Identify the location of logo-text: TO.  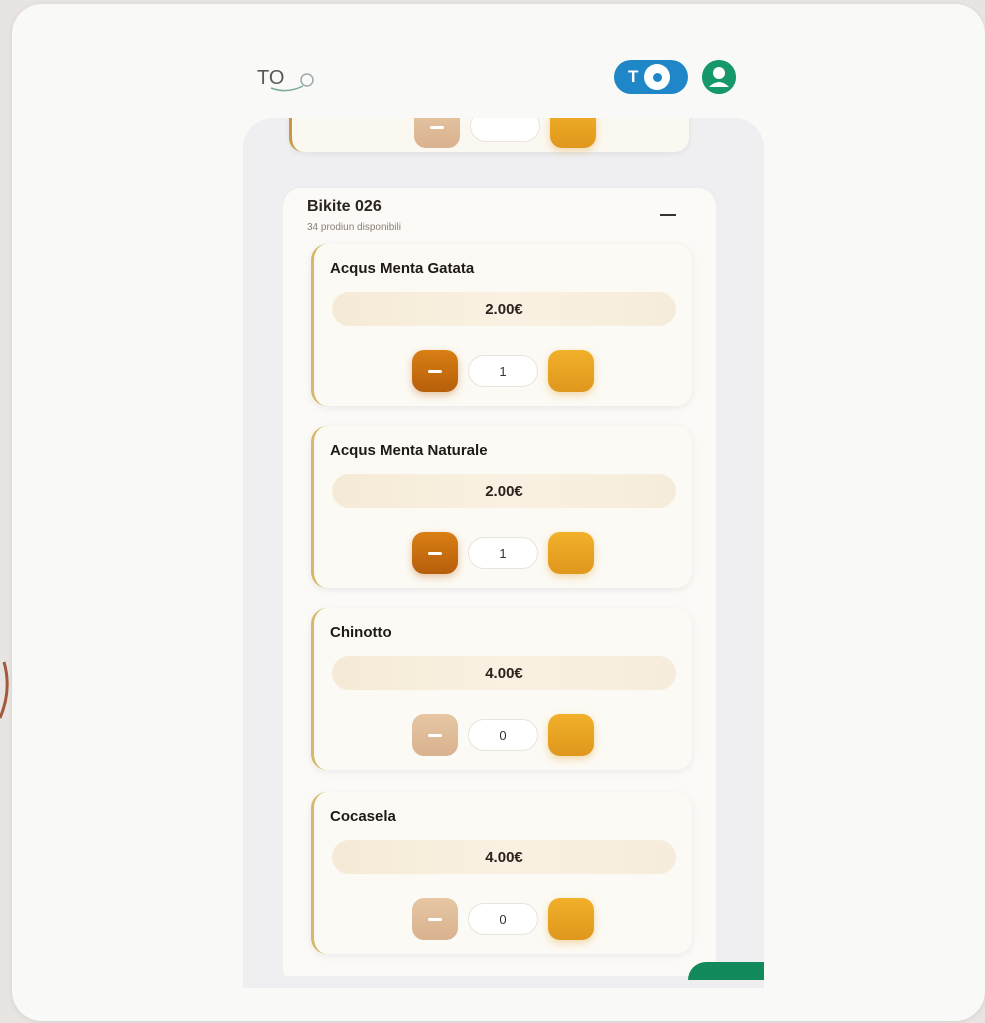
(270, 78).